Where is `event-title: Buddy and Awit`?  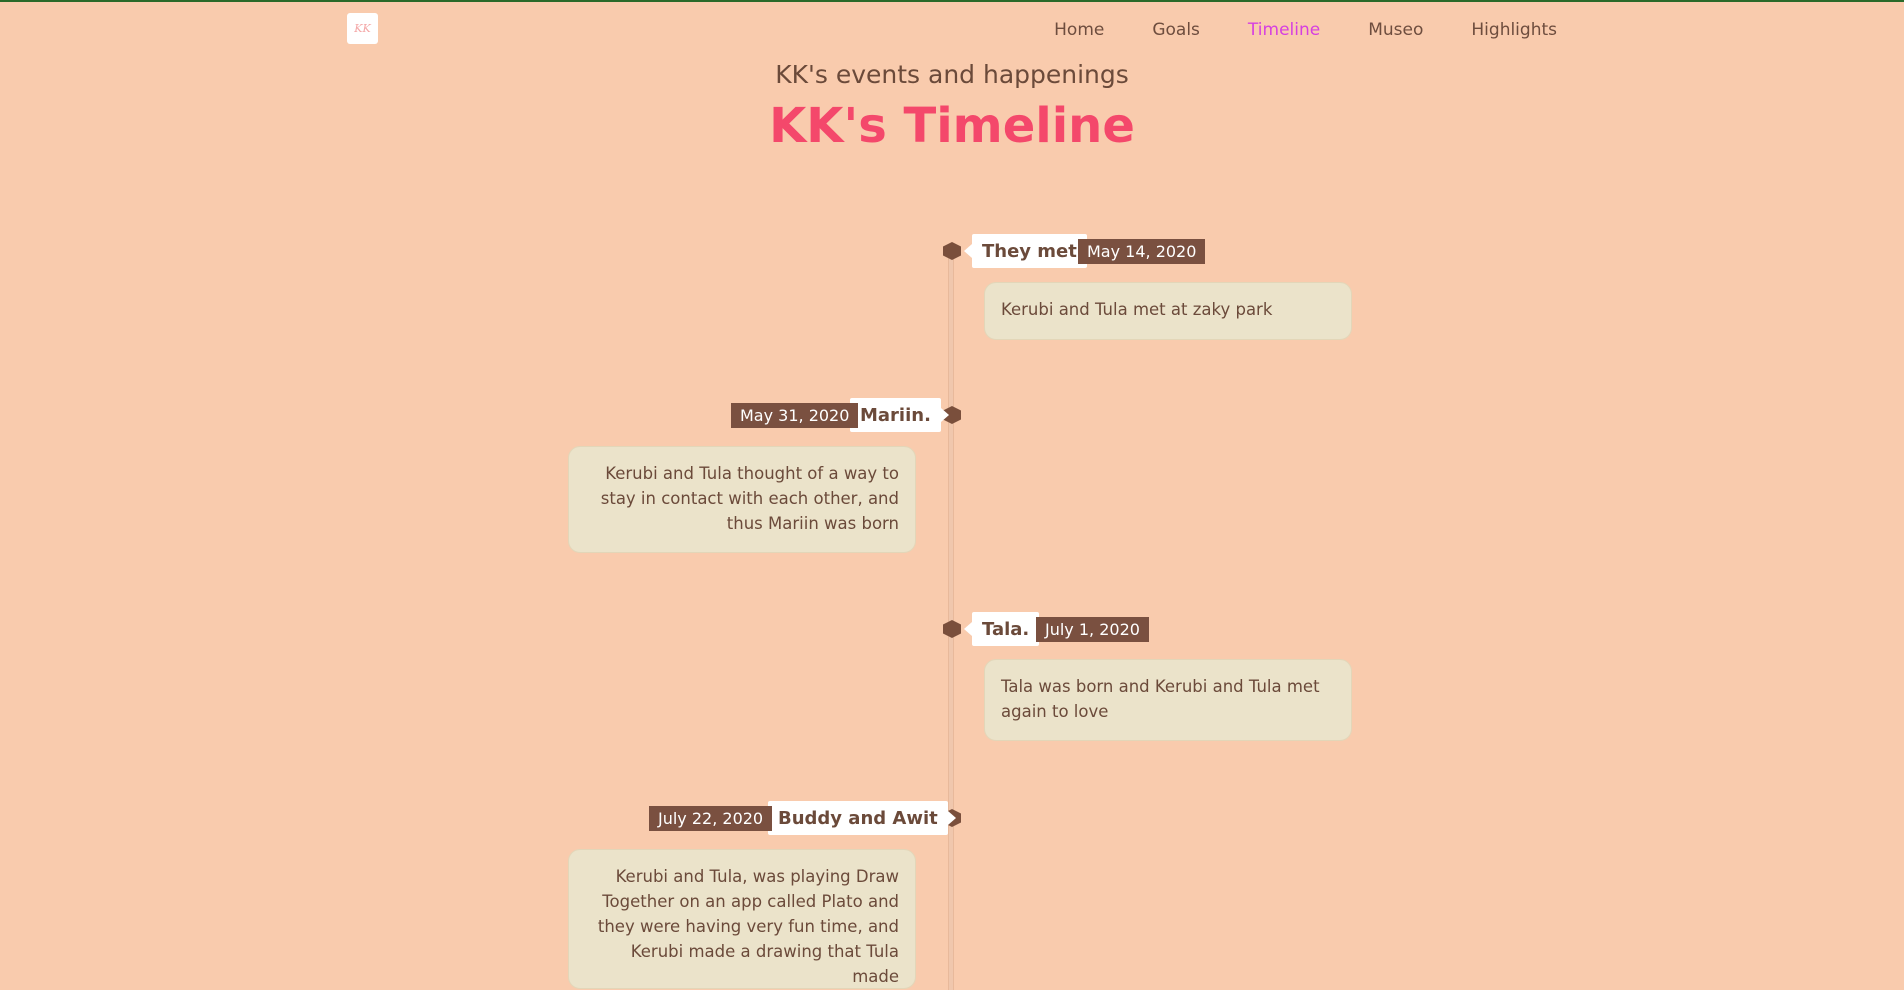
event-title: Buddy and Awit is located at coordinates (862, 818).